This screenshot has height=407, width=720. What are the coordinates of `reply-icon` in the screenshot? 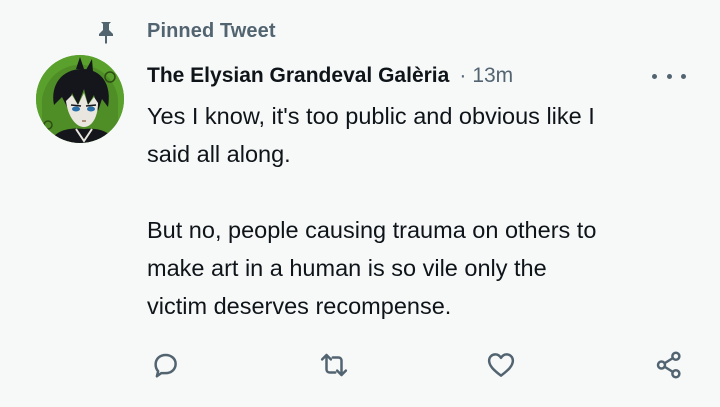 It's located at (165, 365).